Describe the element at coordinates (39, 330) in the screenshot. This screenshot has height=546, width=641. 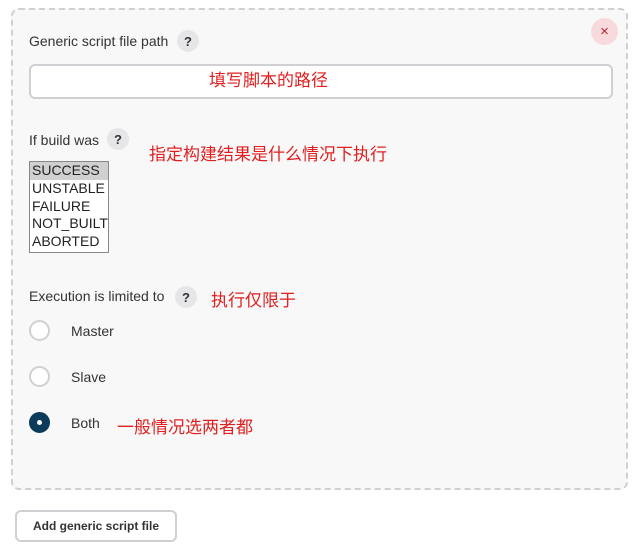
I see `radio-master-circle` at that location.